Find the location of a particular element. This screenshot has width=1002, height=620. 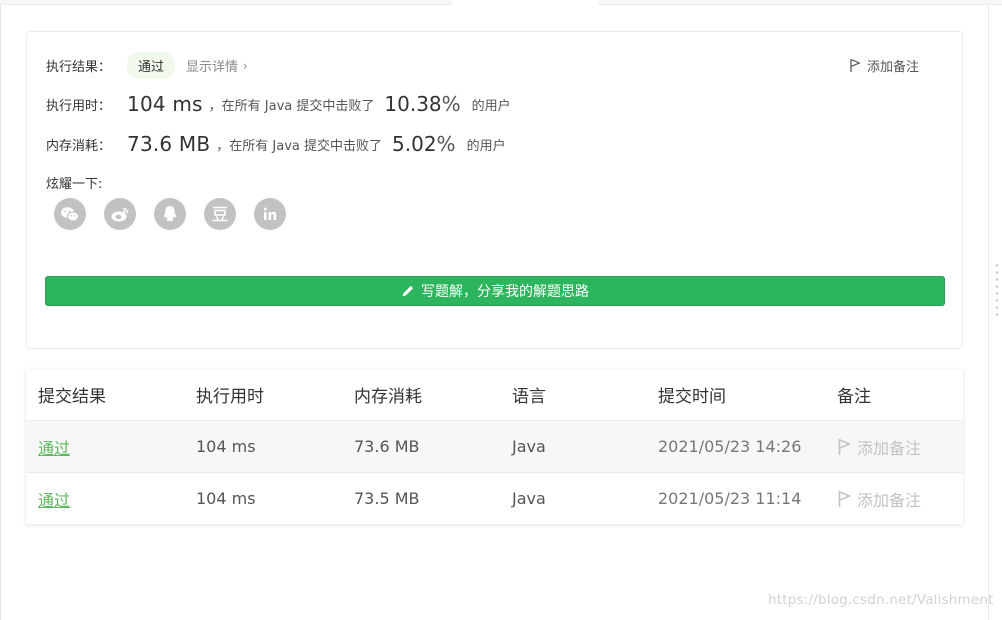

write-solution-button: 写题解，分享我的解题思路 is located at coordinates (495, 291).